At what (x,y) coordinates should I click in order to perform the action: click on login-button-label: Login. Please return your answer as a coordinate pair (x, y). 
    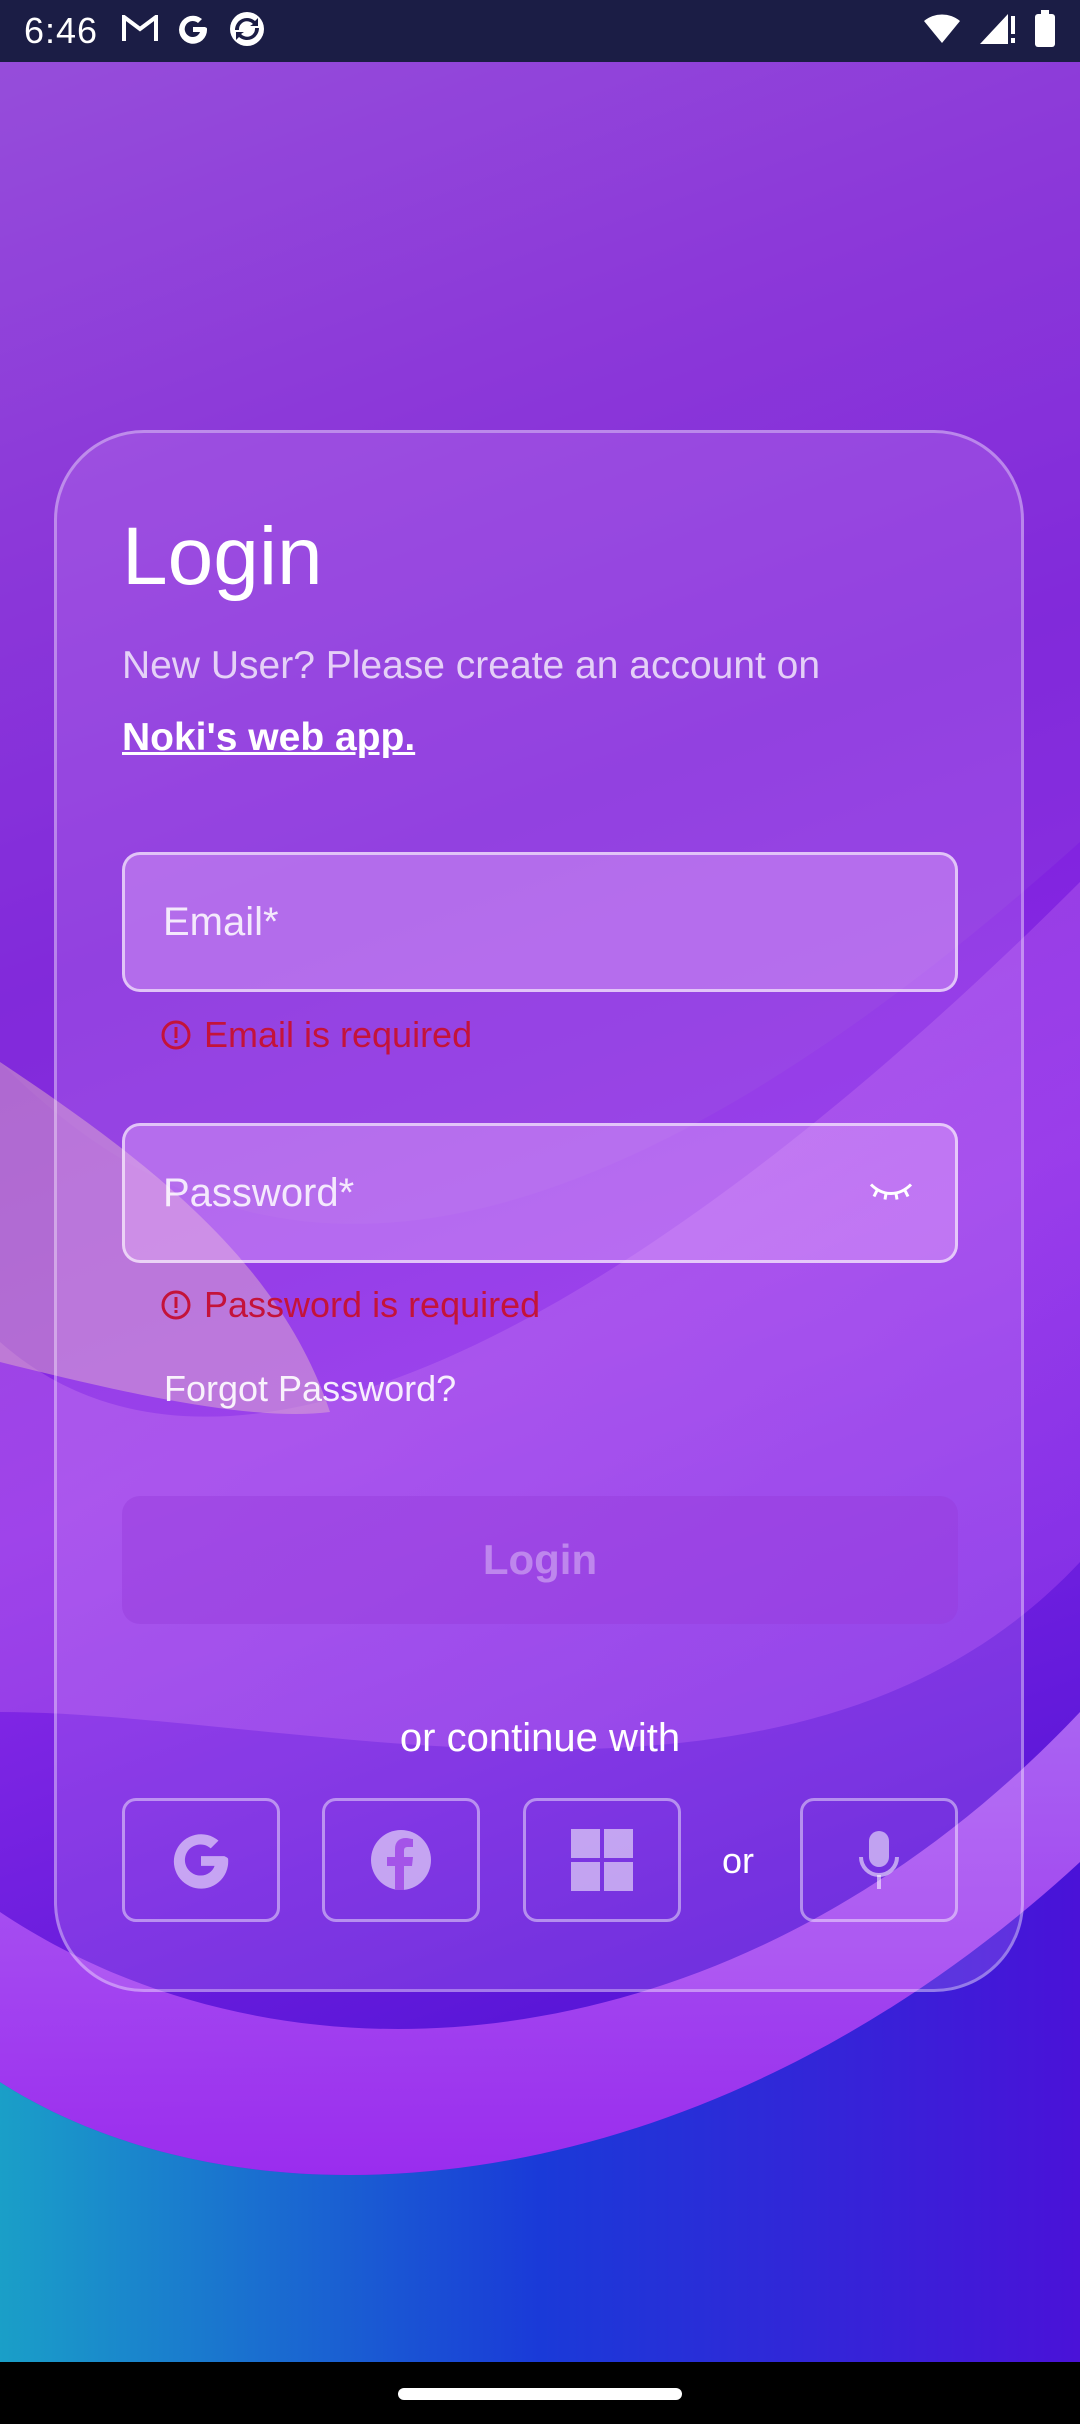
    Looking at the image, I should click on (540, 1559).